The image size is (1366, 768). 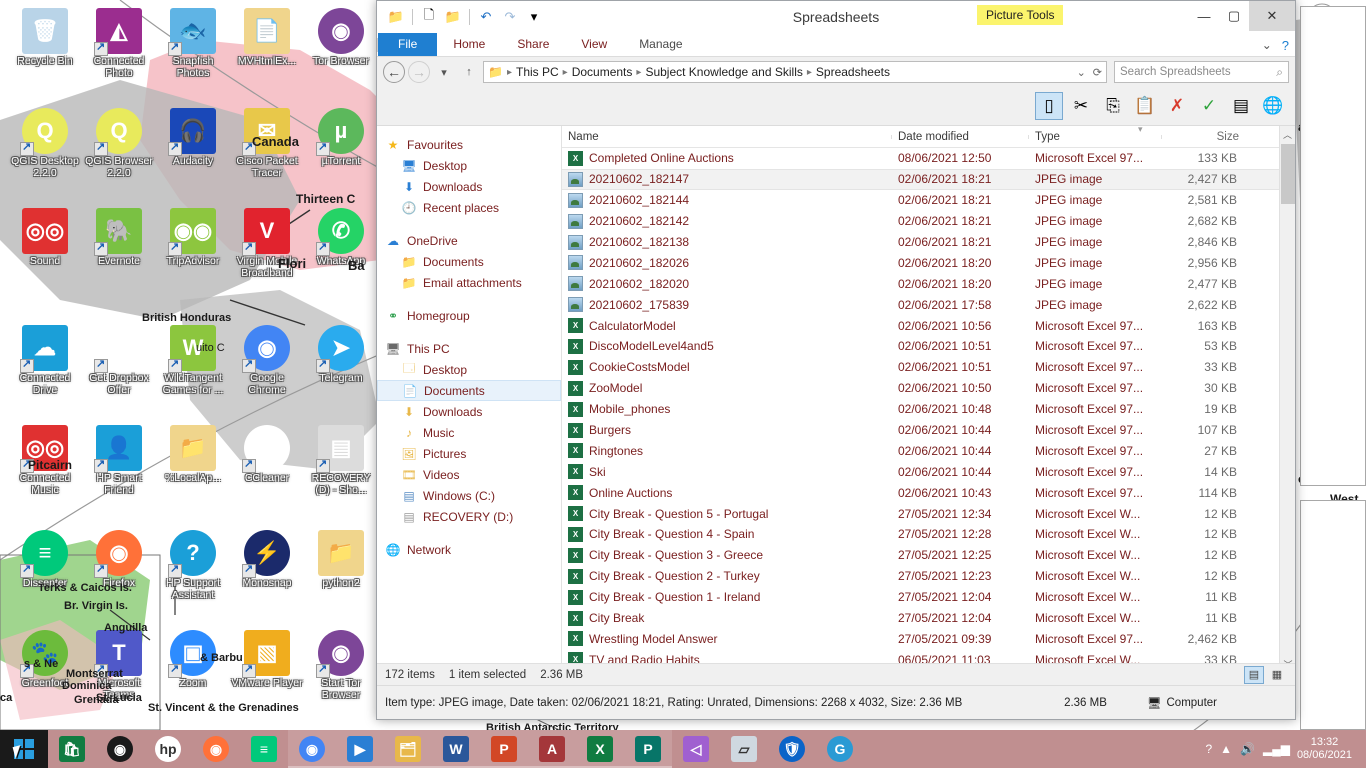 What do you see at coordinates (267, 243) in the screenshot?
I see `desktop-icon-virgin-mobile-broadband: VVirgin Mobile Broadband` at bounding box center [267, 243].